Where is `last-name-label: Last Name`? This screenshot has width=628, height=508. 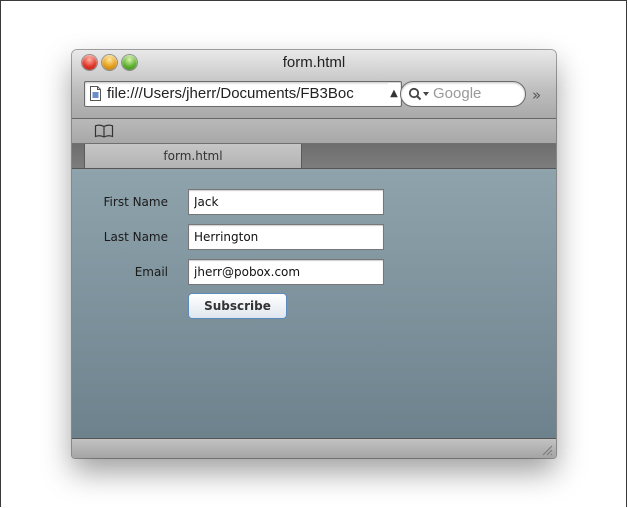 last-name-label: Last Name is located at coordinates (135, 237).